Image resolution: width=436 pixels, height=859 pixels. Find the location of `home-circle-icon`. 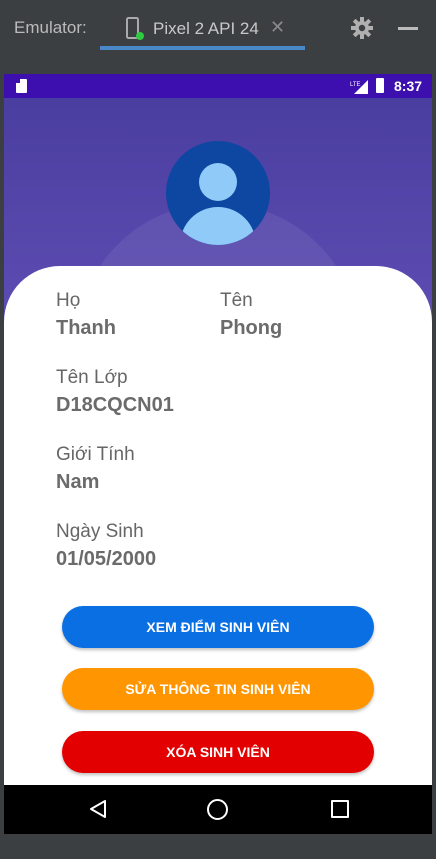

home-circle-icon is located at coordinates (217, 809).